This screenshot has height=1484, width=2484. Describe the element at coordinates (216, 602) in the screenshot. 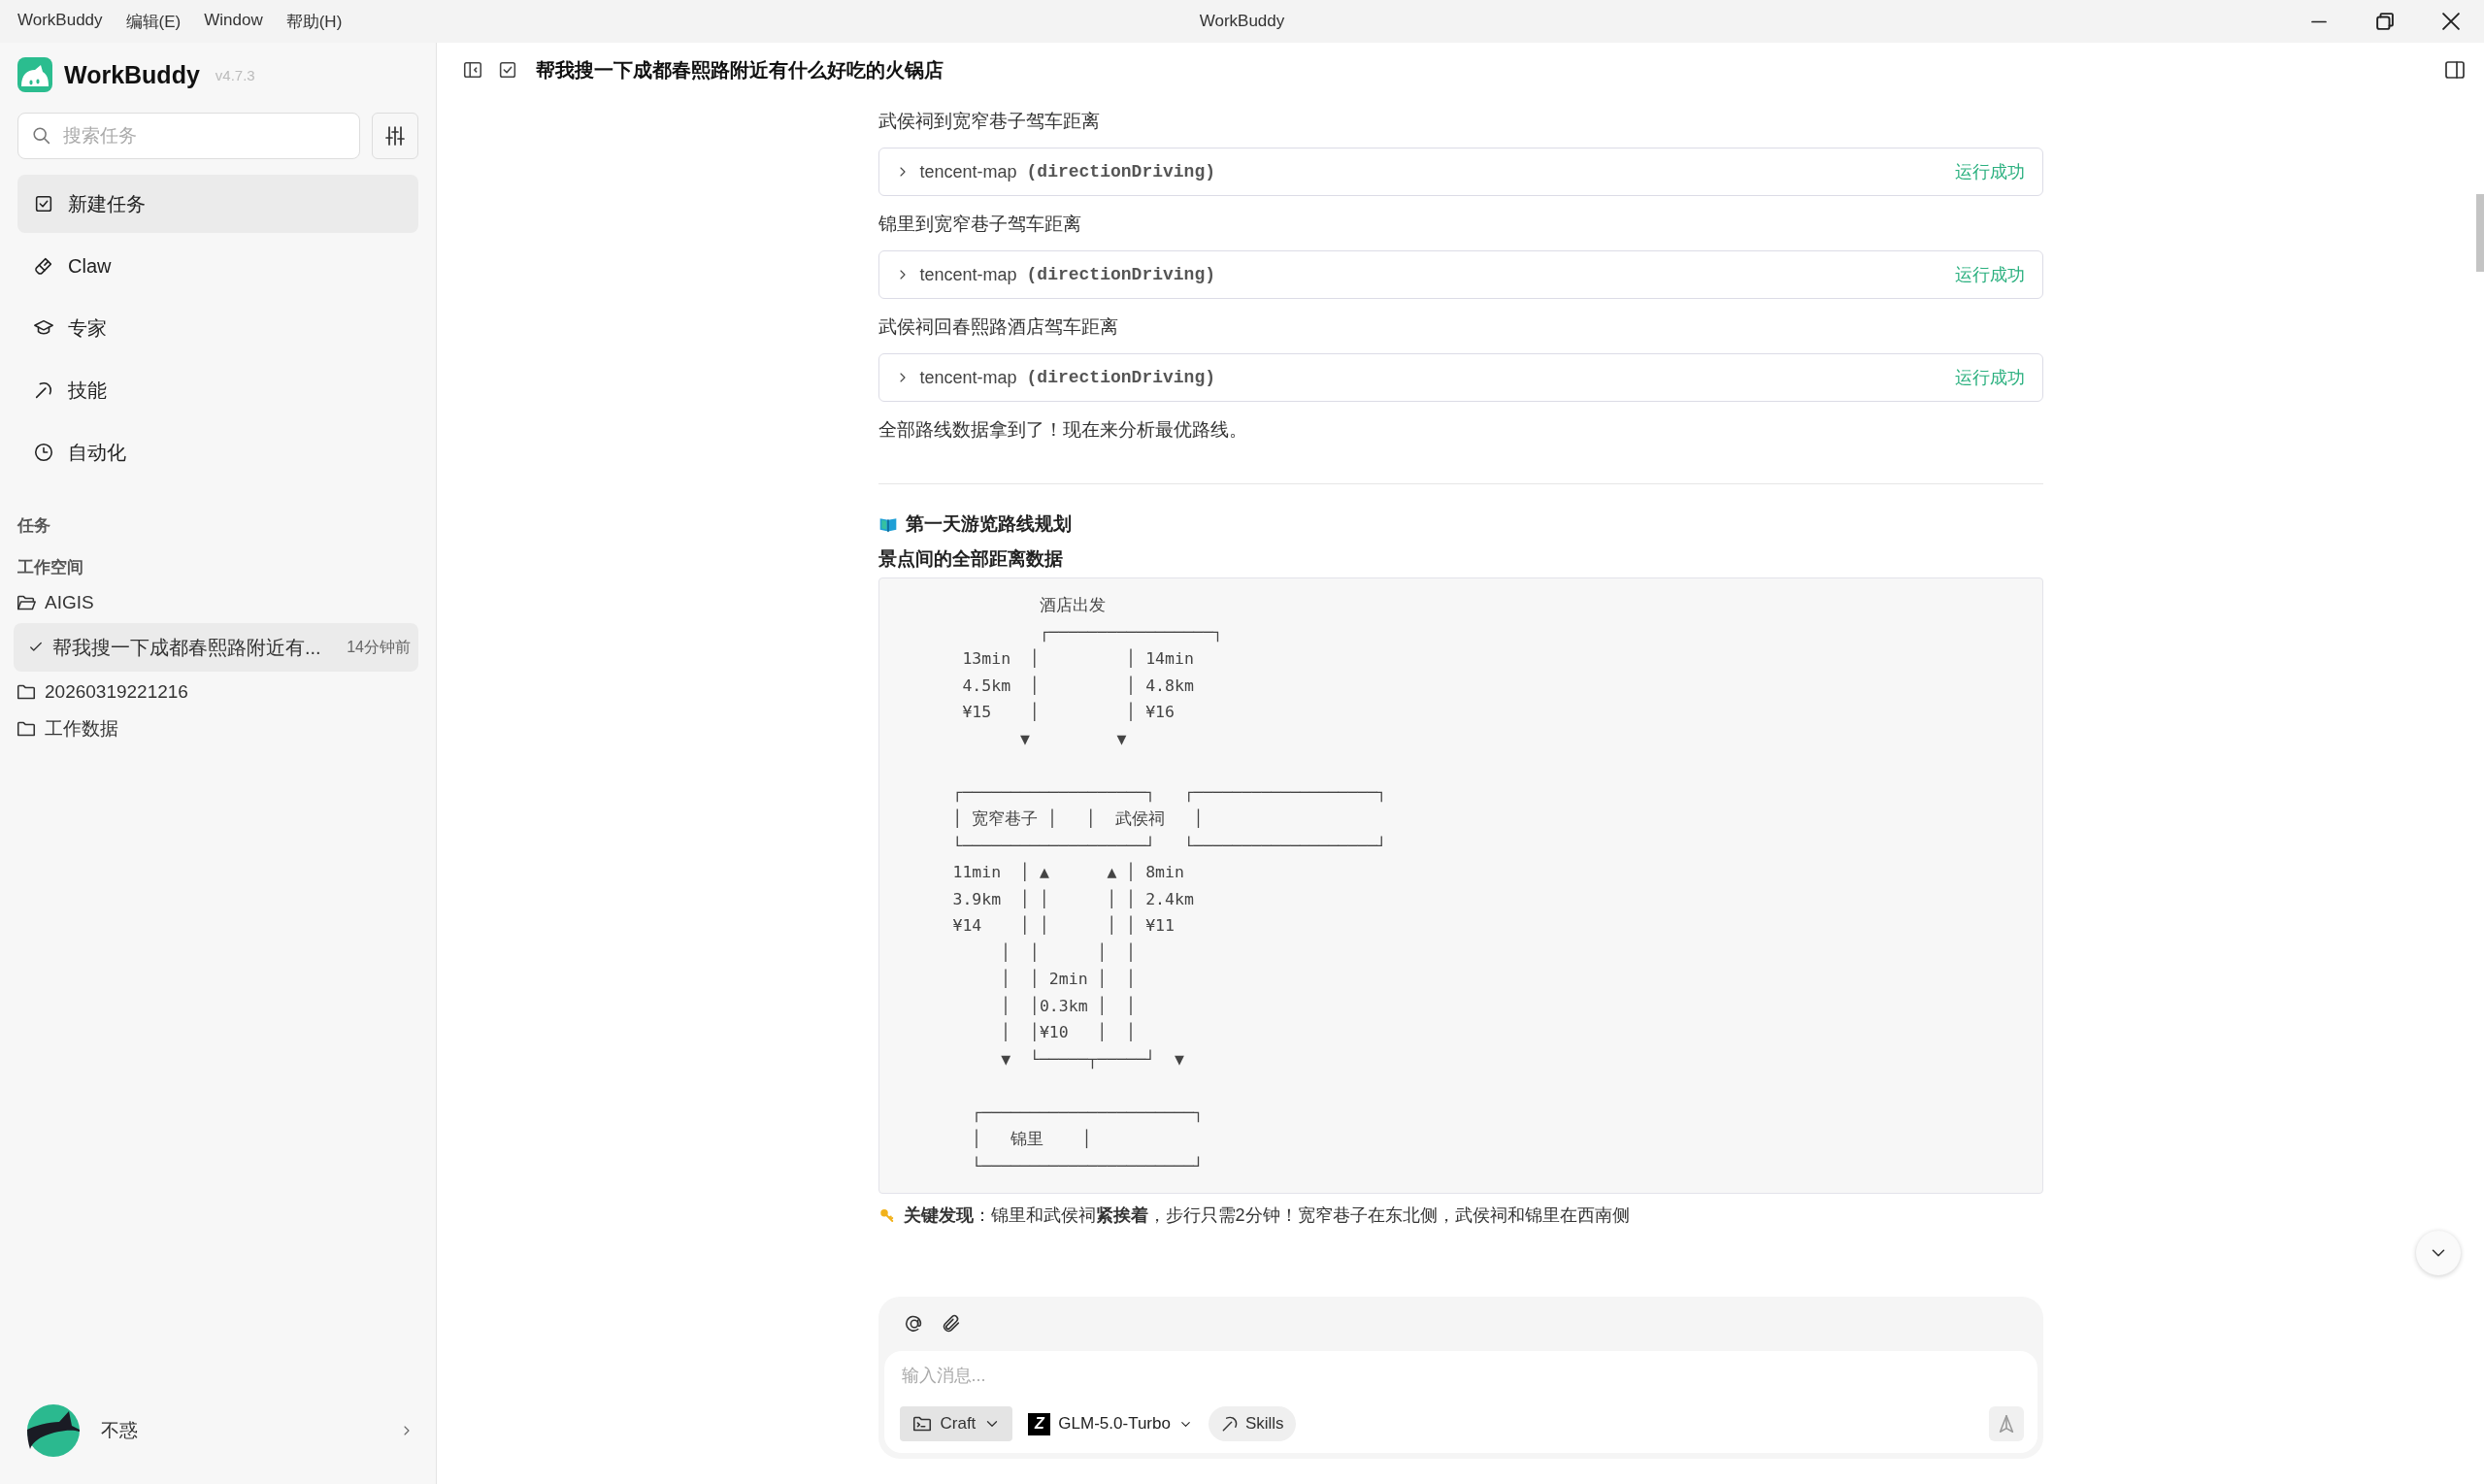

I see `folder-item: AIGIS` at that location.